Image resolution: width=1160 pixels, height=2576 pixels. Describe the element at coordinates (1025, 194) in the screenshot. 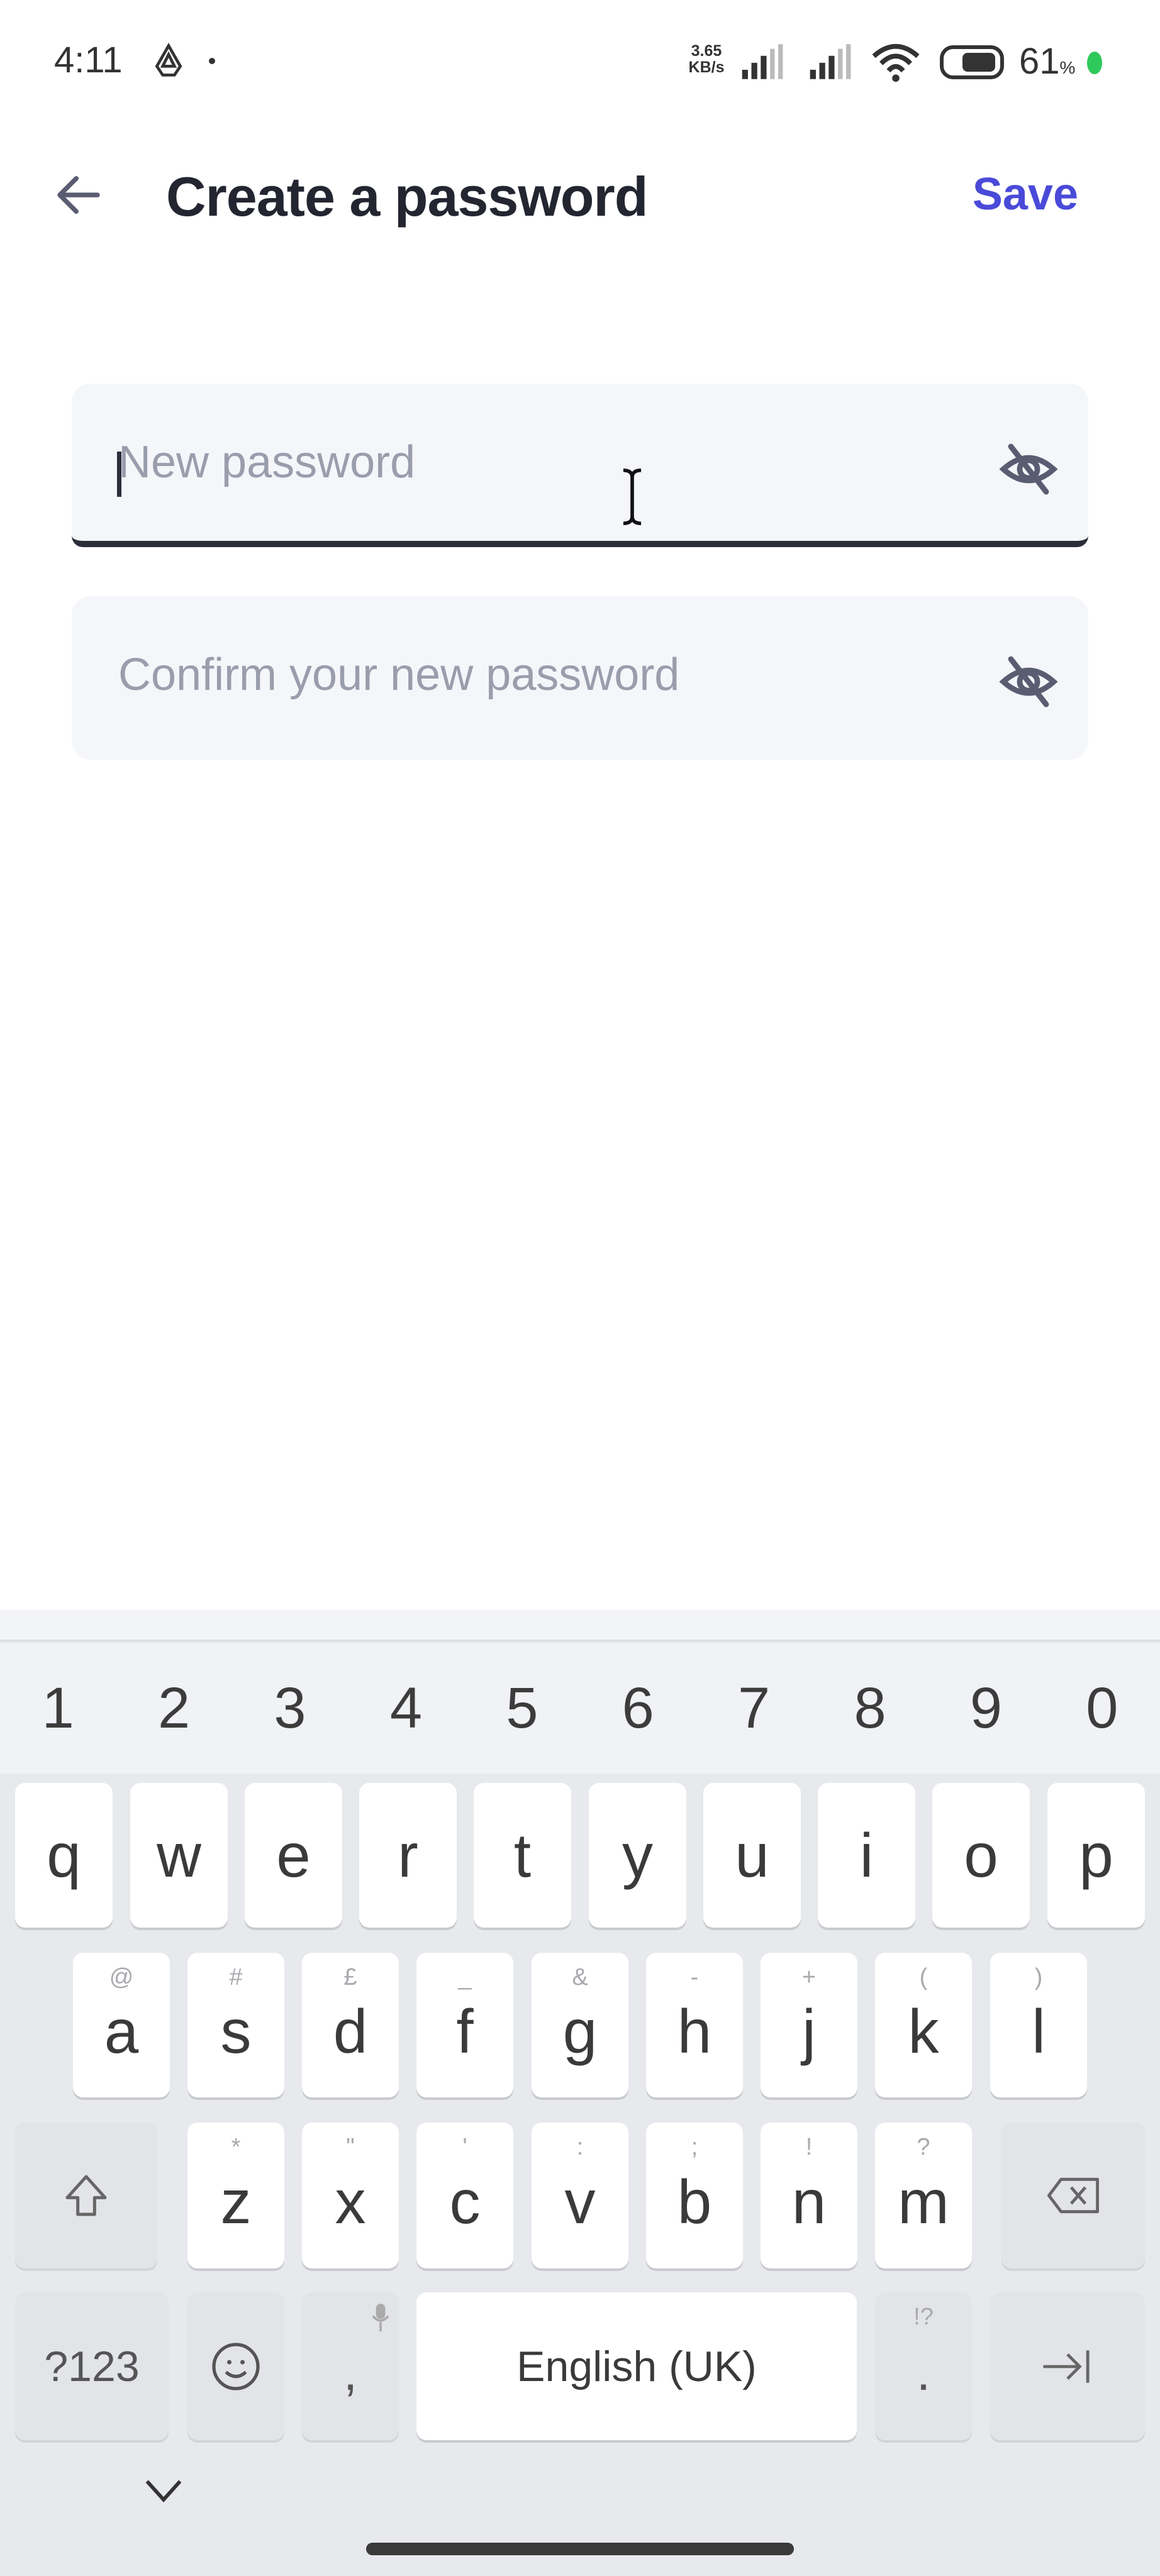

I see `save-button: Save` at that location.